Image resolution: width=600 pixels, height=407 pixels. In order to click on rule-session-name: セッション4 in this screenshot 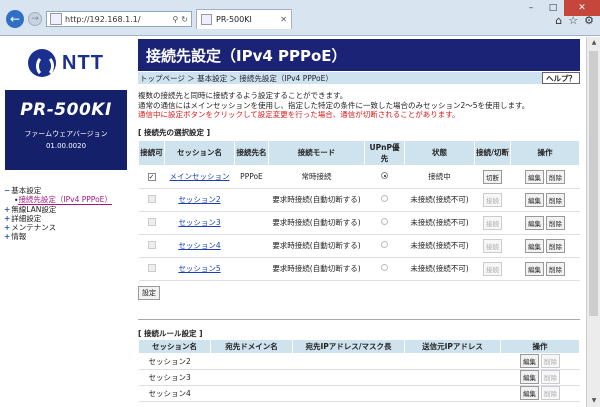, I will do `click(174, 393)`.